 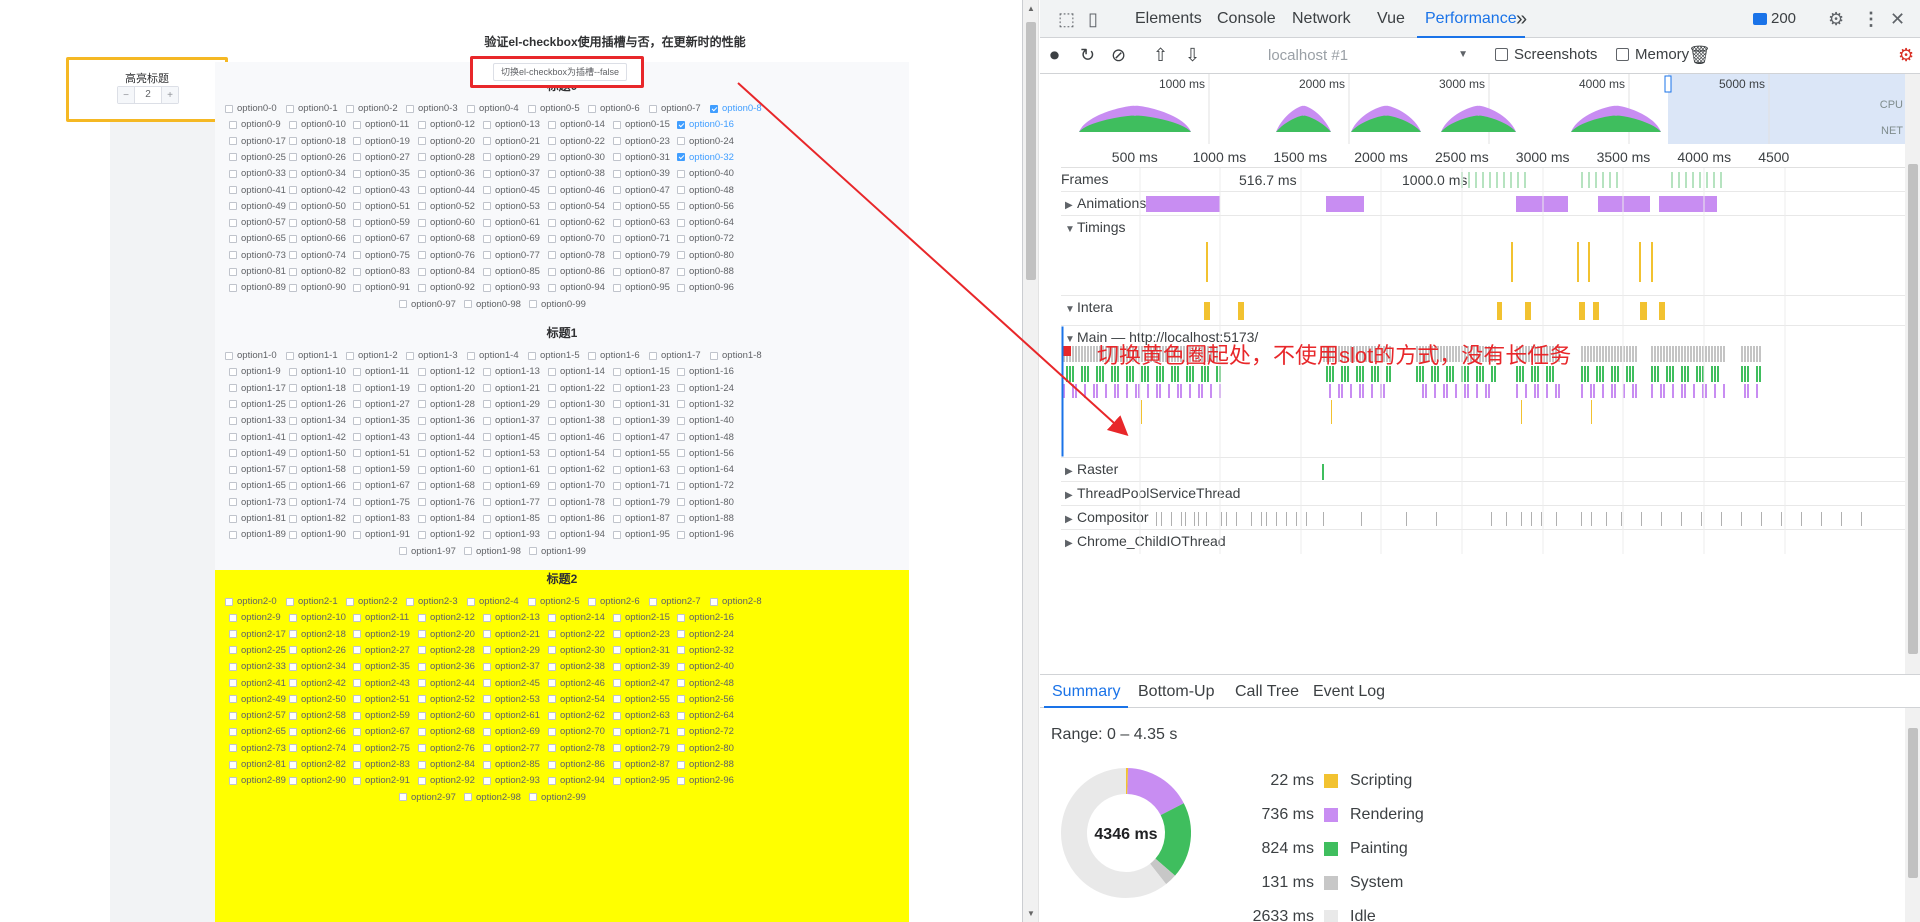 What do you see at coordinates (641, 666) in the screenshot?
I see `option-checkbox: option2-39` at bounding box center [641, 666].